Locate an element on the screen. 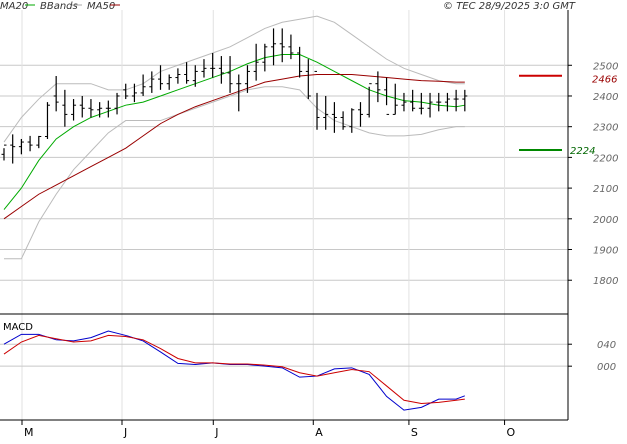 The image size is (627, 444). price-tick-label: 2500 is located at coordinates (605, 66).